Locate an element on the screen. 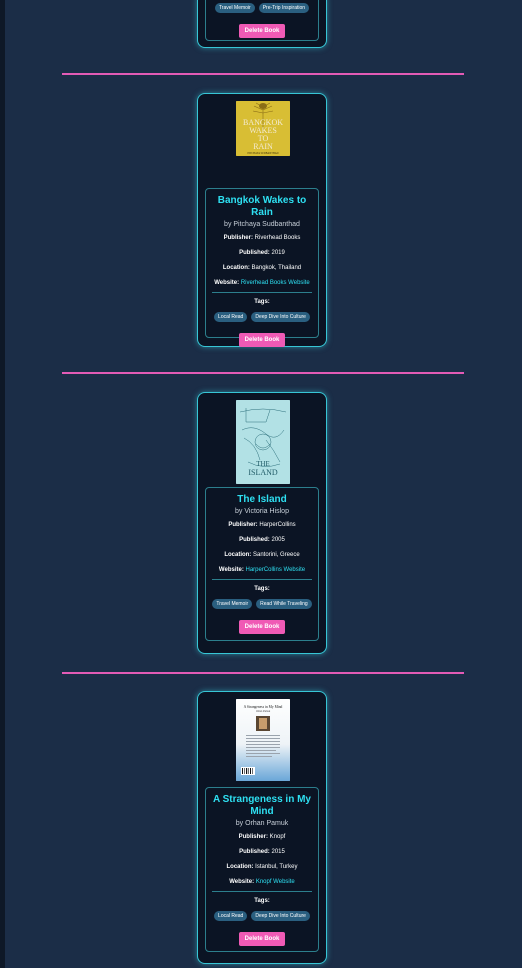 The height and width of the screenshot is (968, 522). tag-list: Travel Memoir Pre-Trip Inspiration is located at coordinates (262, 8).